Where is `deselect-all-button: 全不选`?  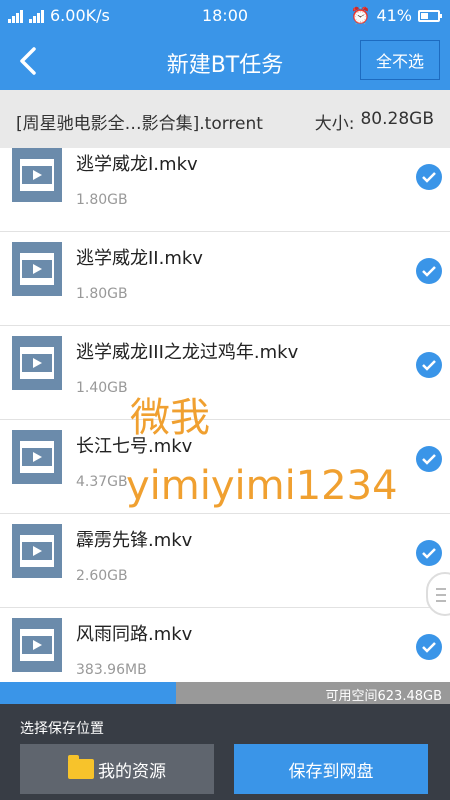
deselect-all-button: 全不选 is located at coordinates (400, 60).